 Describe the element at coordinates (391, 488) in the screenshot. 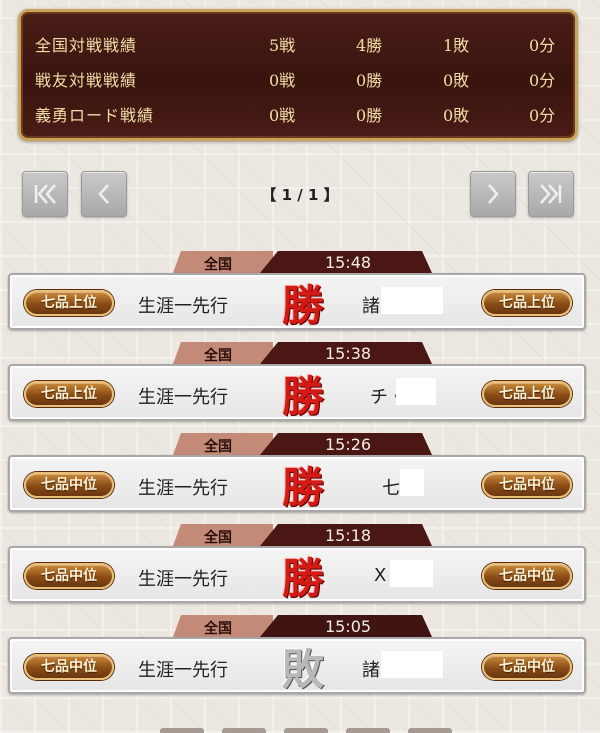

I see `opponent-name: 七` at that location.